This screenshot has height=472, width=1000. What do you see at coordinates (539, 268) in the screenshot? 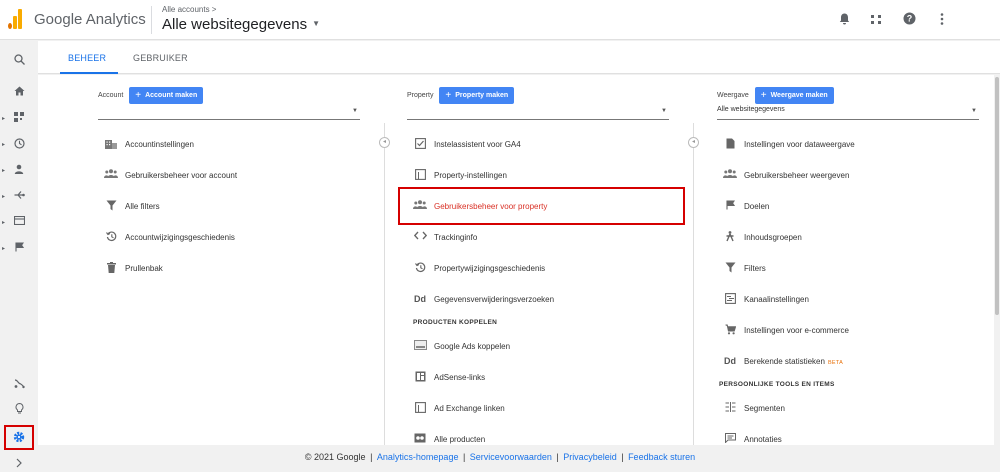
I see `menu-item-propertywijzigingsgeschiedenis: Propertywijzigingsgeschiedenis` at bounding box center [539, 268].